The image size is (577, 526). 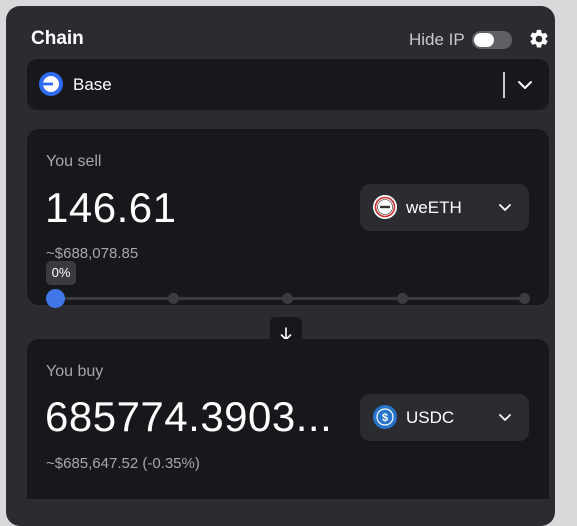 I want to click on buy-token-selector: $ USDC, so click(x=444, y=417).